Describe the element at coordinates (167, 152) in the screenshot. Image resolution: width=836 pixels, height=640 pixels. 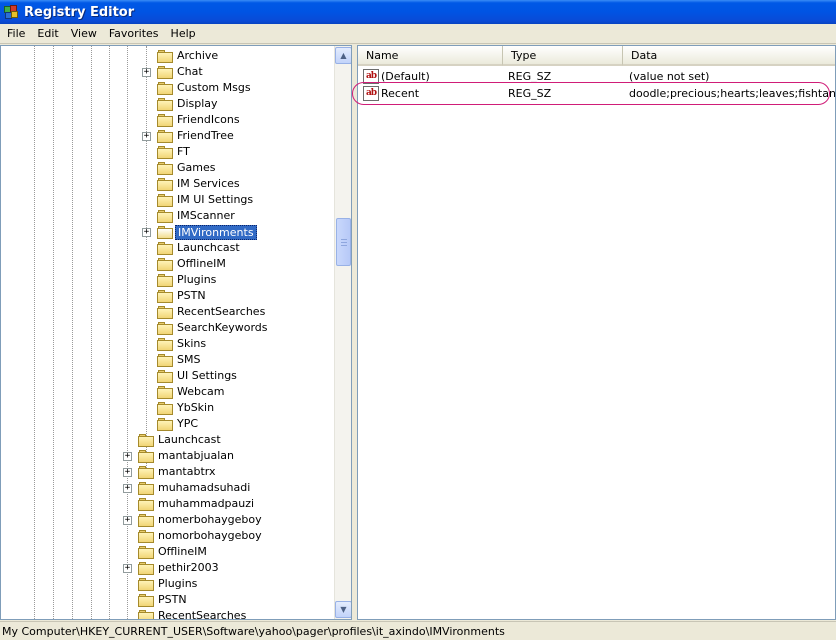
I see `tree-item: FT` at that location.